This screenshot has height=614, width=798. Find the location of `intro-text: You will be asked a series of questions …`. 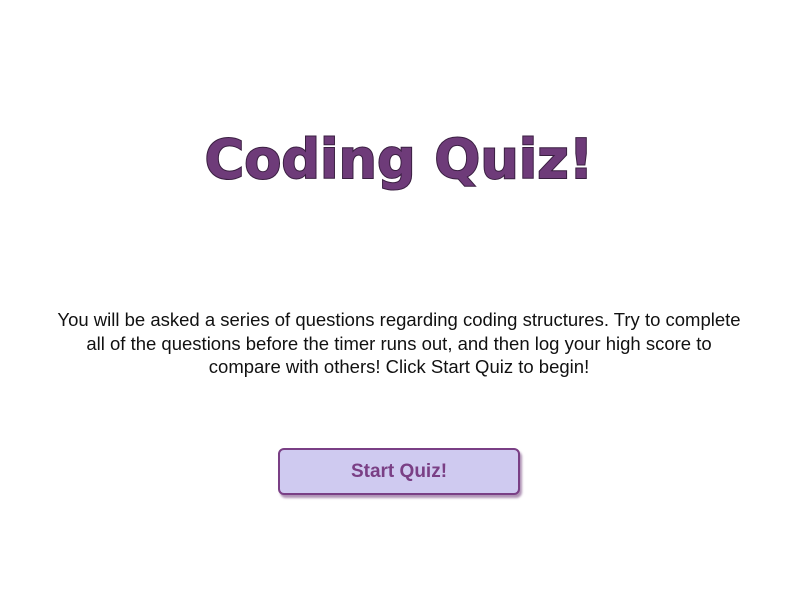

intro-text: You will be asked a series of questions … is located at coordinates (399, 343).